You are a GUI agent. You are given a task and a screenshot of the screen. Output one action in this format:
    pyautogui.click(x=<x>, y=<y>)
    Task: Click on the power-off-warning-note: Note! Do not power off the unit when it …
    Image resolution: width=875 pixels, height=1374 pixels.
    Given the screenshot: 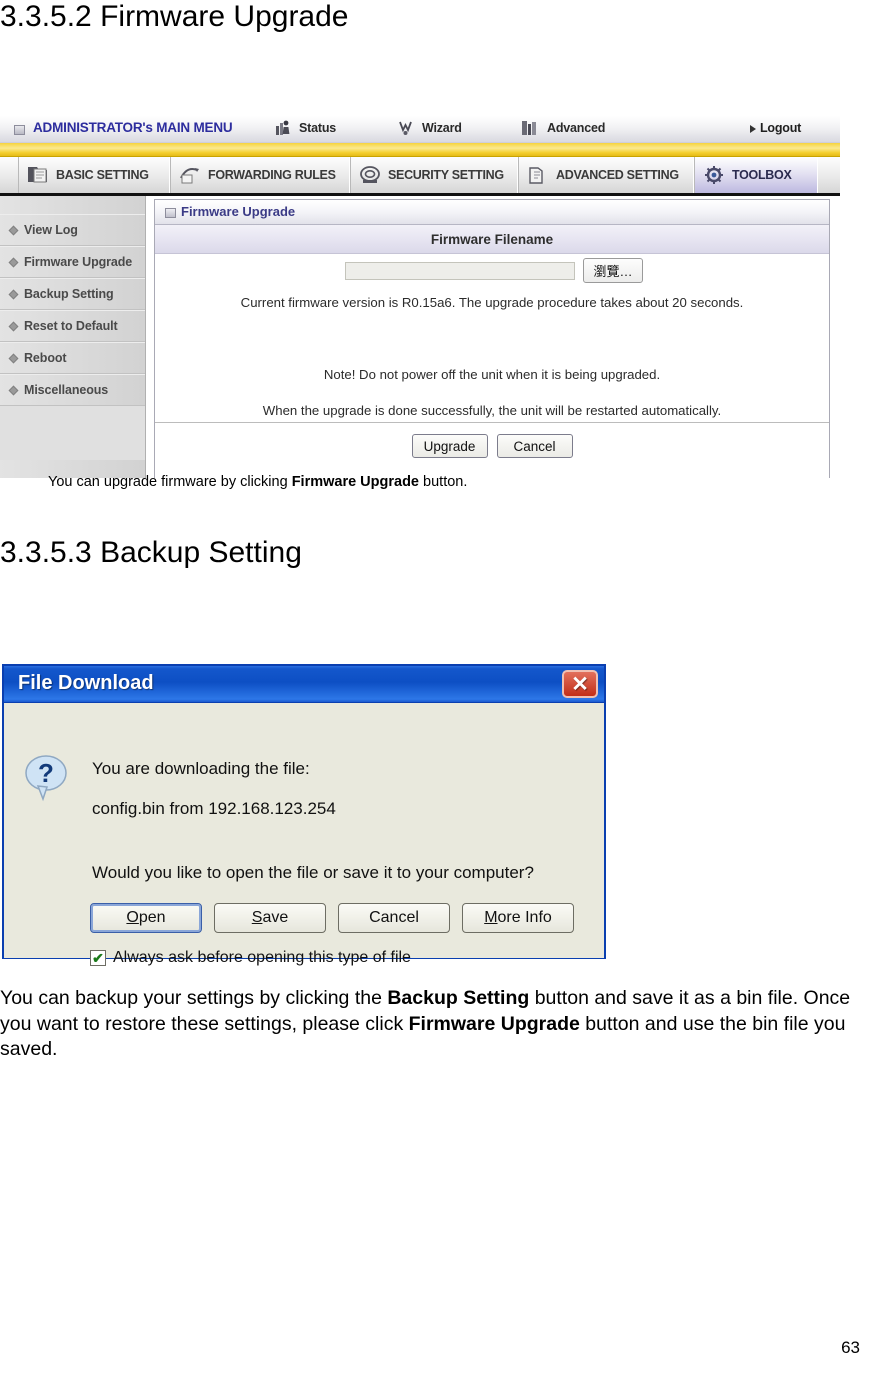 What is the action you would take?
    pyautogui.click(x=492, y=374)
    